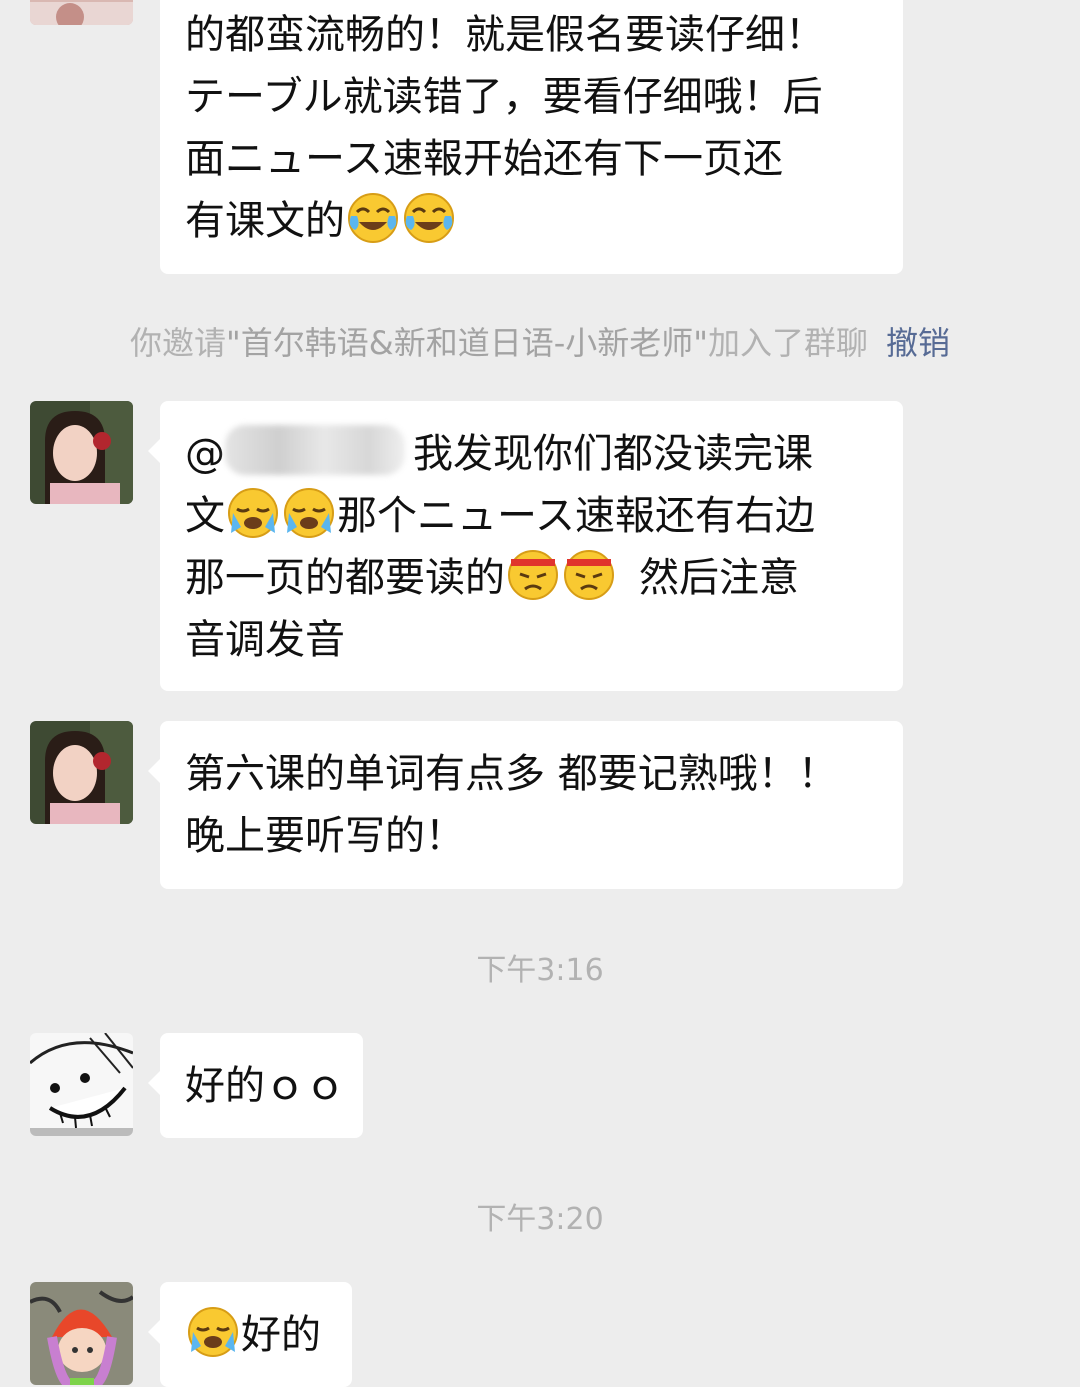 The height and width of the screenshot is (1387, 1080). I want to click on message-bubble: 第六课的单词有点多 都要记熟哦！！ 晚上要听写的！, so click(525, 805).